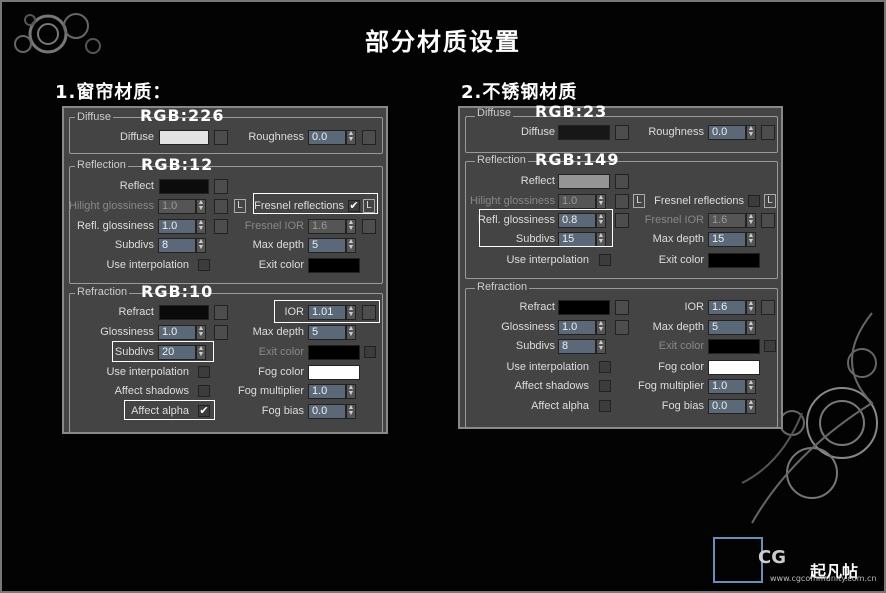 This screenshot has height=593, width=886. What do you see at coordinates (278, 245) in the screenshot?
I see `label-max-depth: Max depth` at bounding box center [278, 245].